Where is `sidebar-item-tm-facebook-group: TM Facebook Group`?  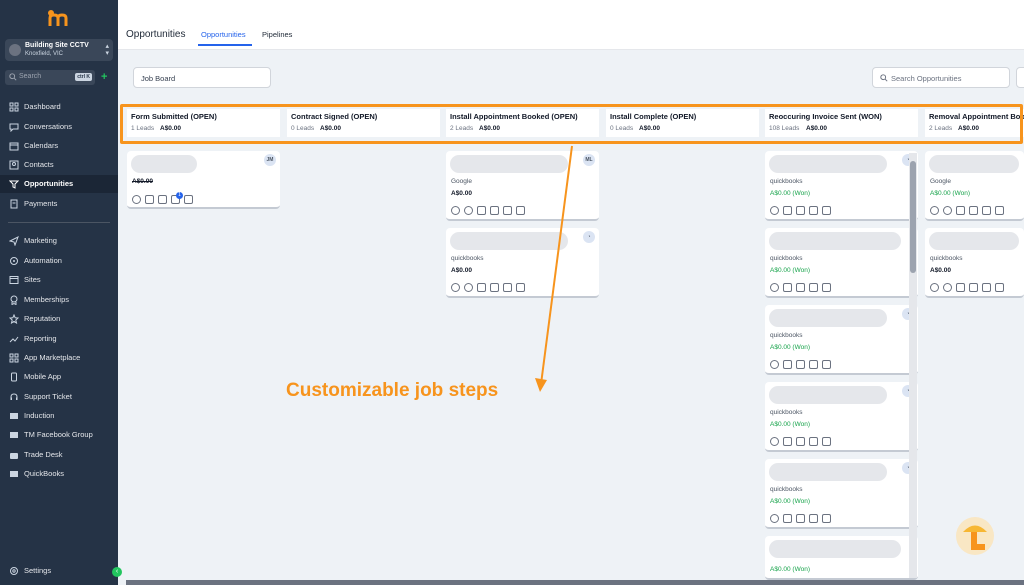
sidebar-item-tm-facebook-group: TM Facebook Group is located at coordinates (59, 435).